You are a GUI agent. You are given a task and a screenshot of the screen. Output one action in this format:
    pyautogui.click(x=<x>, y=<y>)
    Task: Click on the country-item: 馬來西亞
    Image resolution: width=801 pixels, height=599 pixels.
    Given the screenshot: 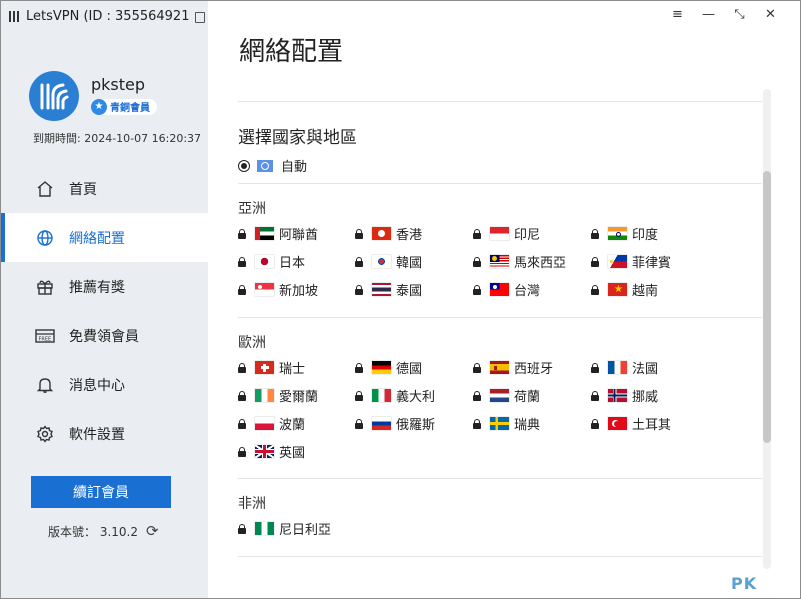 What is the action you would take?
    pyautogui.click(x=519, y=261)
    